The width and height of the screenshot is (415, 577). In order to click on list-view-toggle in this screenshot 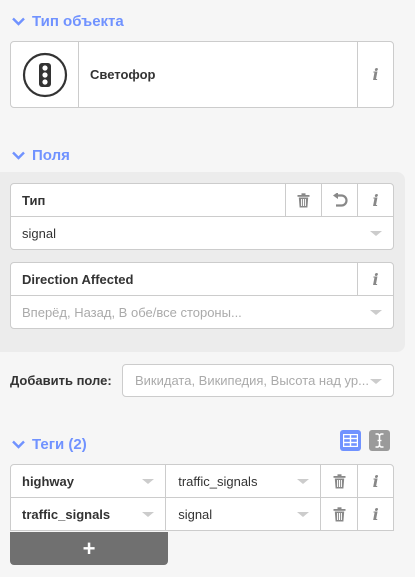, I will do `click(350, 440)`.